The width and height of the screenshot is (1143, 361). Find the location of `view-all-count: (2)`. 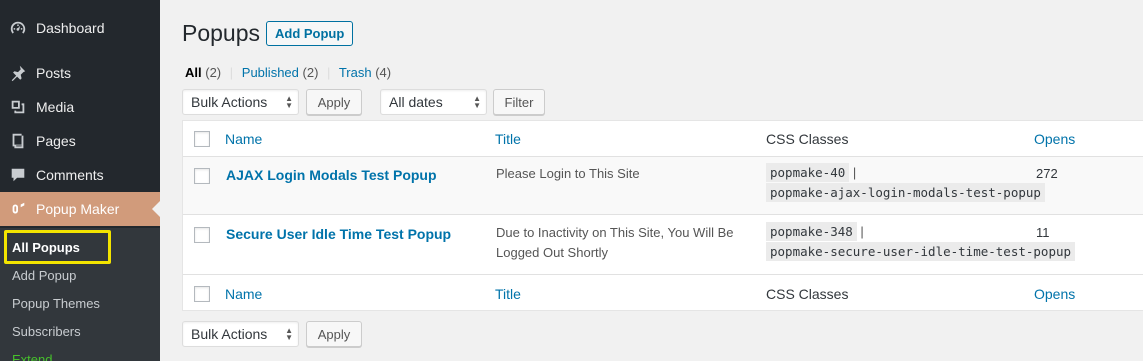

view-all-count: (2) is located at coordinates (213, 72).